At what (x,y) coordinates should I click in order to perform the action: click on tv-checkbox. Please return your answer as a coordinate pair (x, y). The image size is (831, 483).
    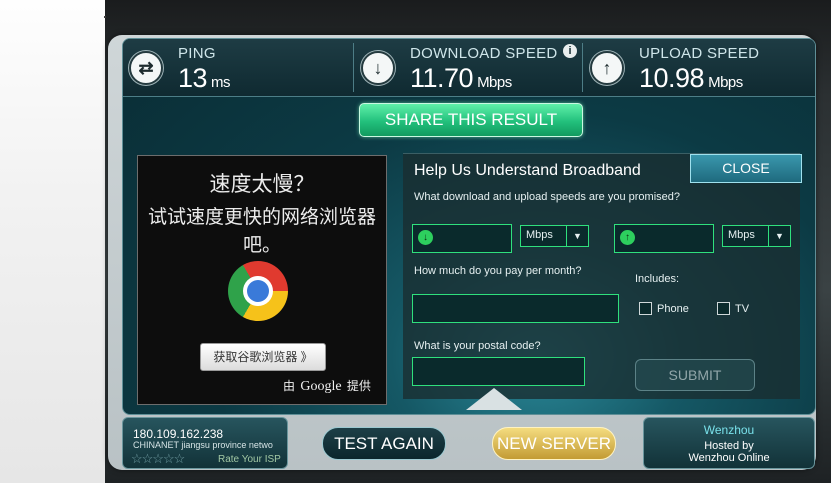
    Looking at the image, I should click on (723, 308).